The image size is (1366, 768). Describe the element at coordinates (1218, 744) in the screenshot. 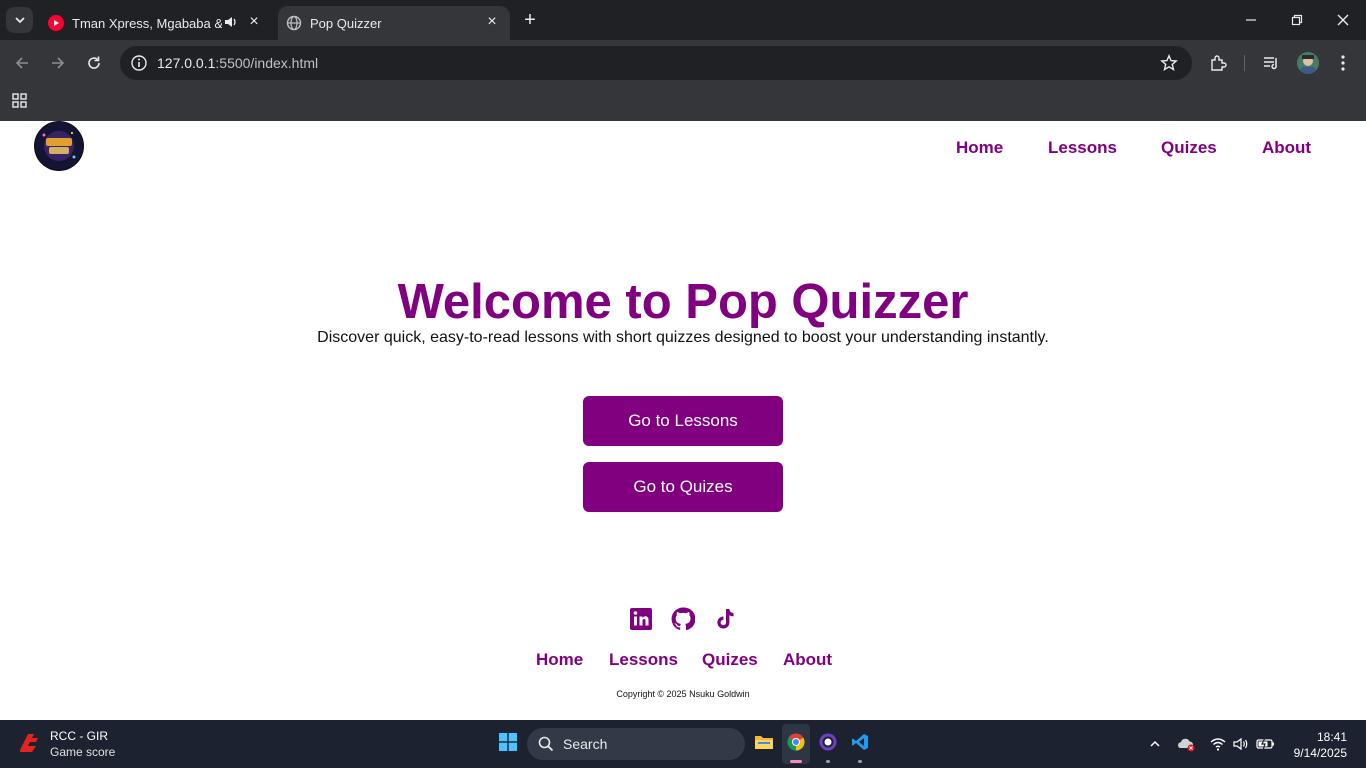

I see `wifi-icon` at that location.